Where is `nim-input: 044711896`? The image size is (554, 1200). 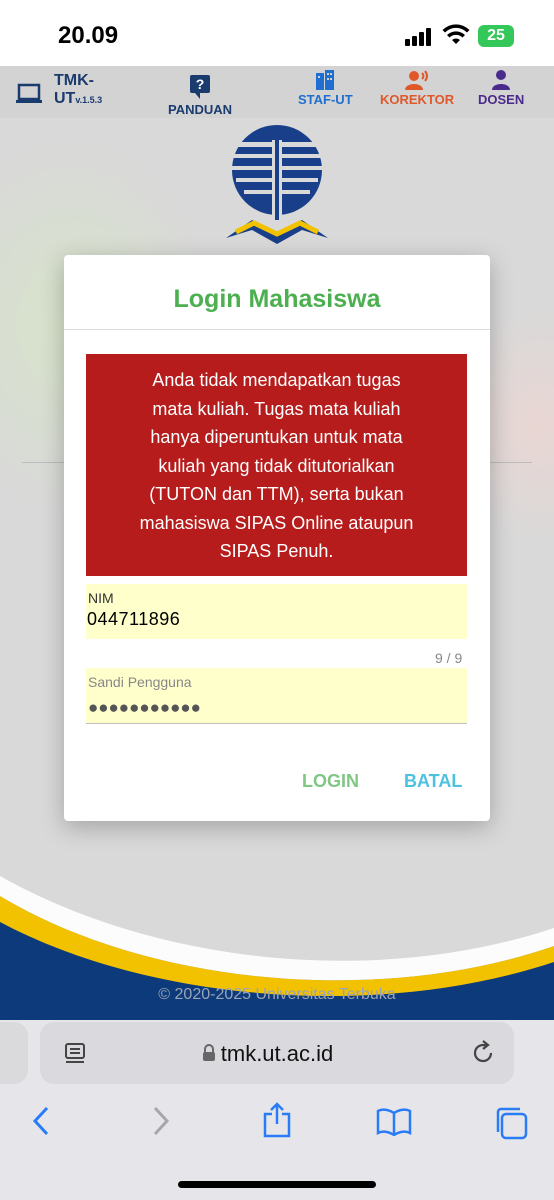 nim-input: 044711896 is located at coordinates (133, 619).